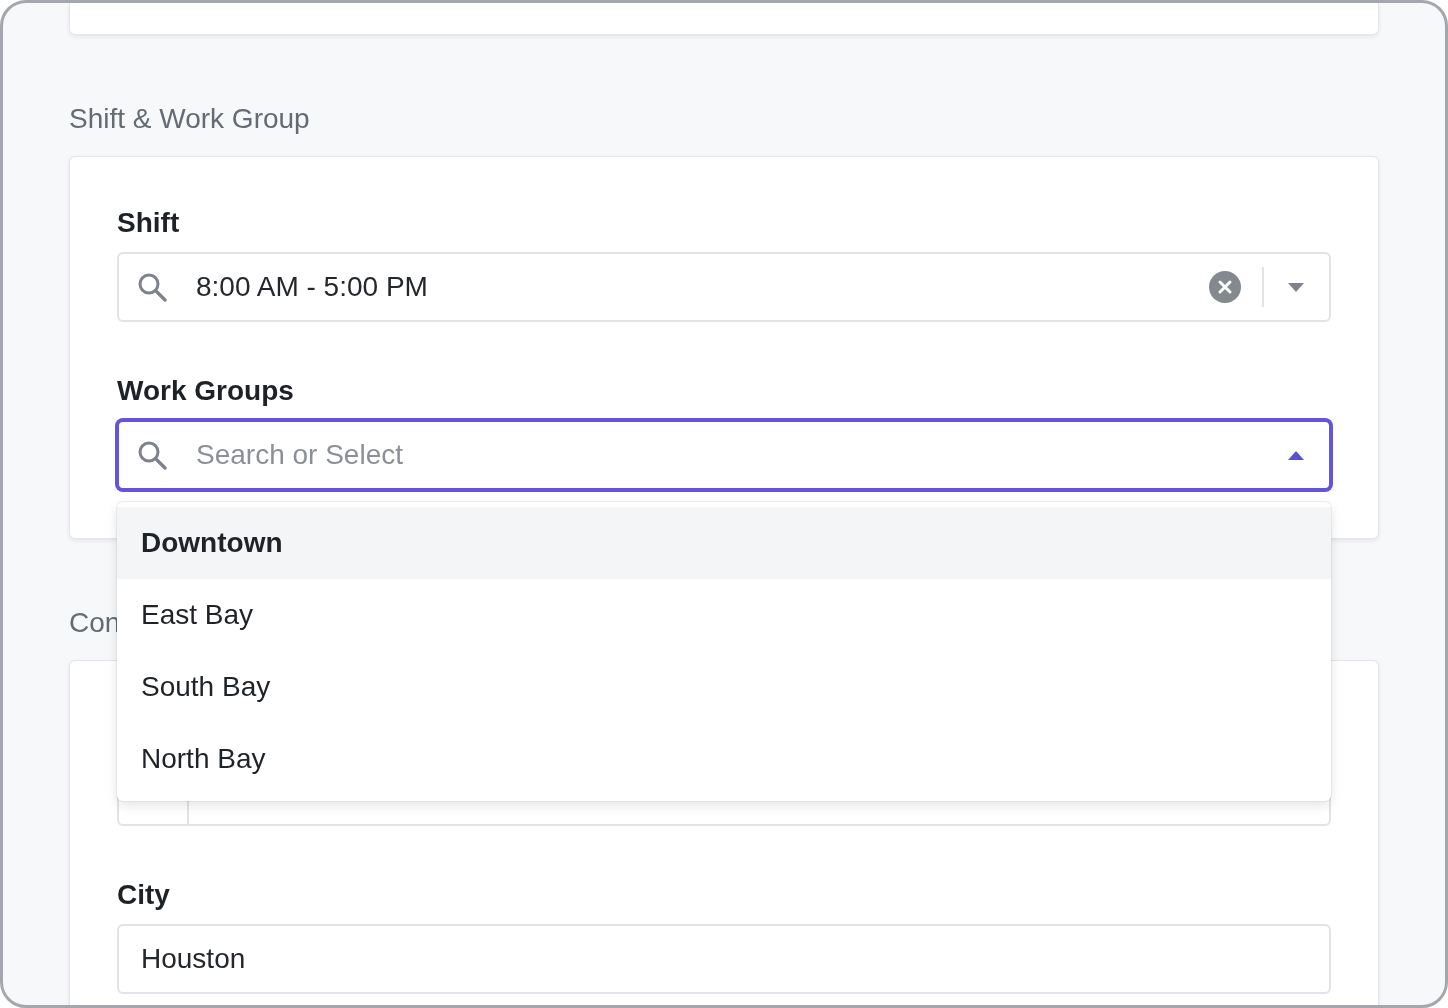 Image resolution: width=1448 pixels, height=1008 pixels. What do you see at coordinates (189, 119) in the screenshot?
I see `section-heading: Shift & Work Group` at bounding box center [189, 119].